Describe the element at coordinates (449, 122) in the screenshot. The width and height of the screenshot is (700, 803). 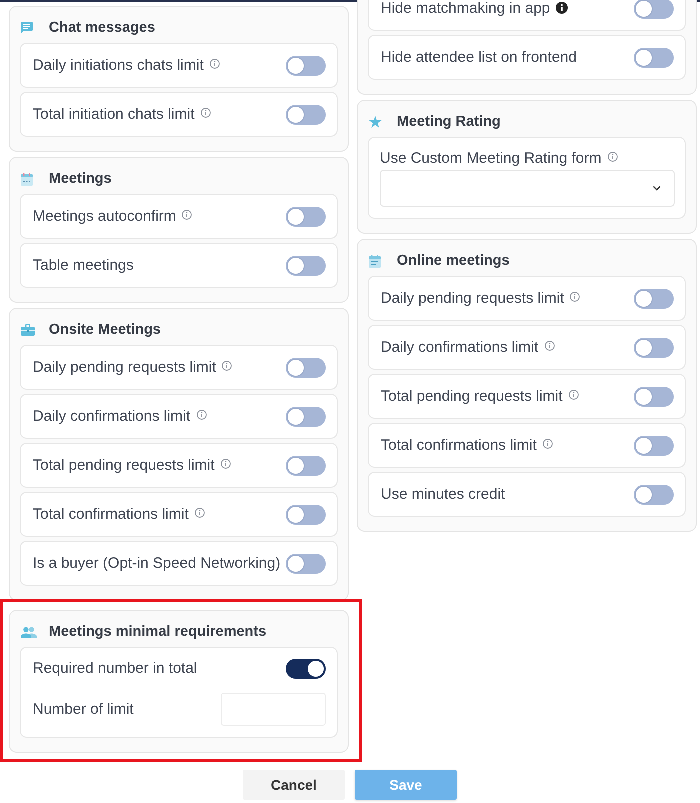
I see `section-title: Meeting Rating` at that location.